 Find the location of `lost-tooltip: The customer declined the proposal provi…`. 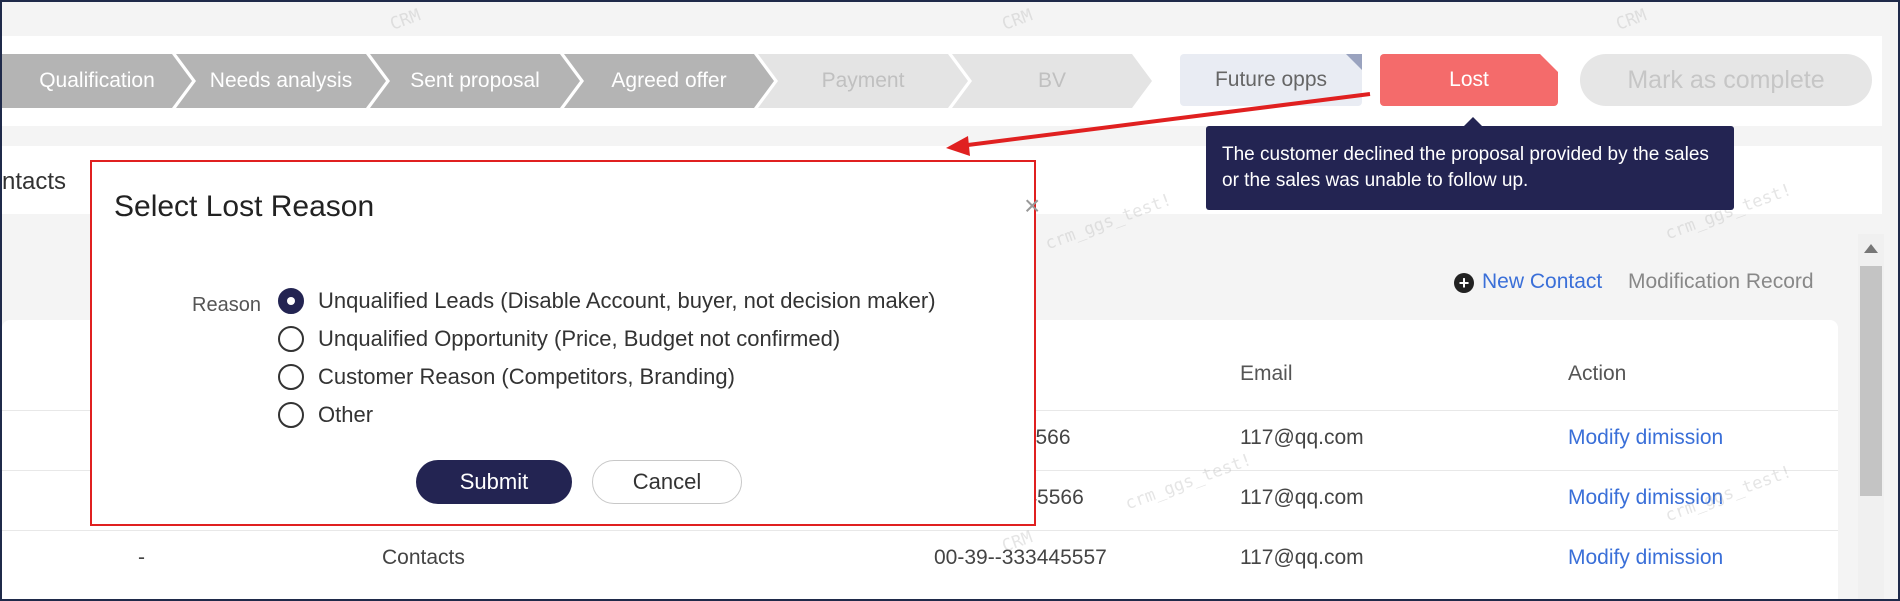

lost-tooltip: The customer declined the proposal provi… is located at coordinates (1470, 163).